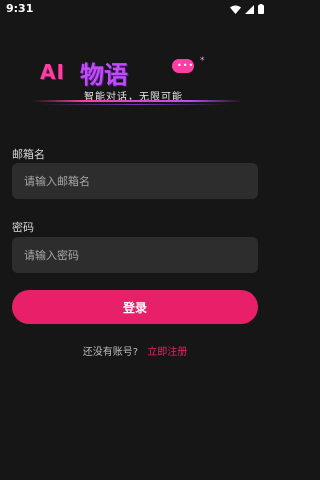 This screenshot has width=320, height=480. I want to click on logo-name-text: 物语, so click(104, 75).